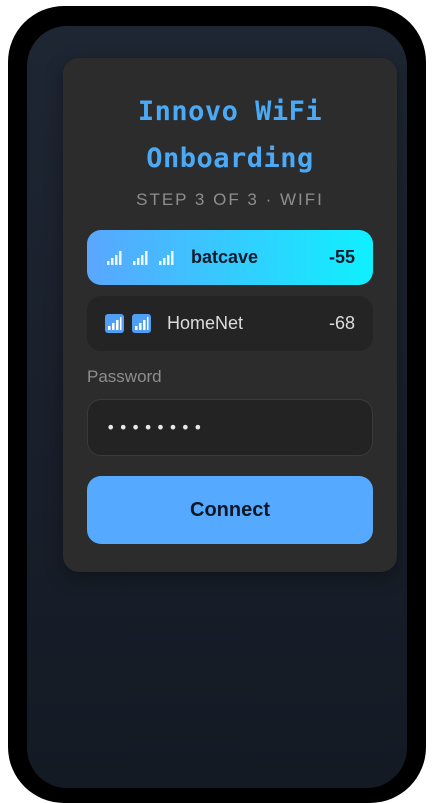 The height and width of the screenshot is (803, 434). Describe the element at coordinates (225, 257) in the screenshot. I see `network-ssid: batcave` at that location.